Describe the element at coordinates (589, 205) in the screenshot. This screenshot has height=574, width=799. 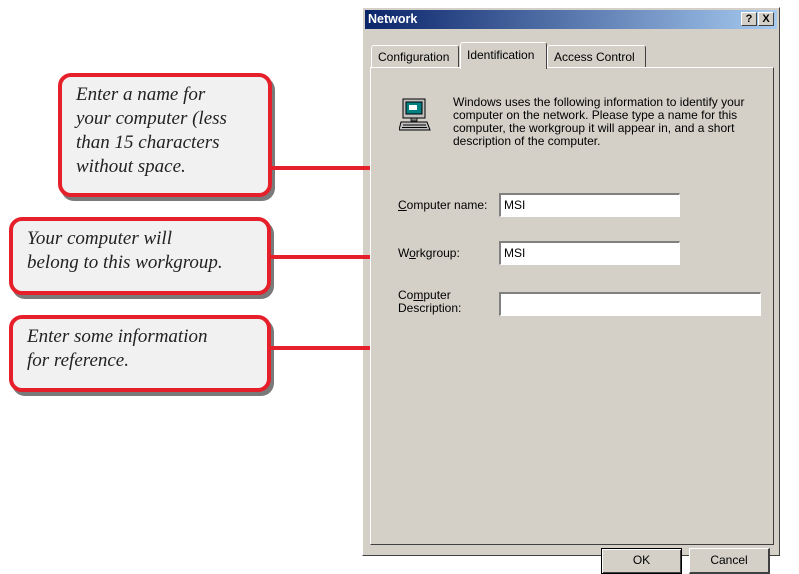
I see `computer-name-field: MSI` at that location.